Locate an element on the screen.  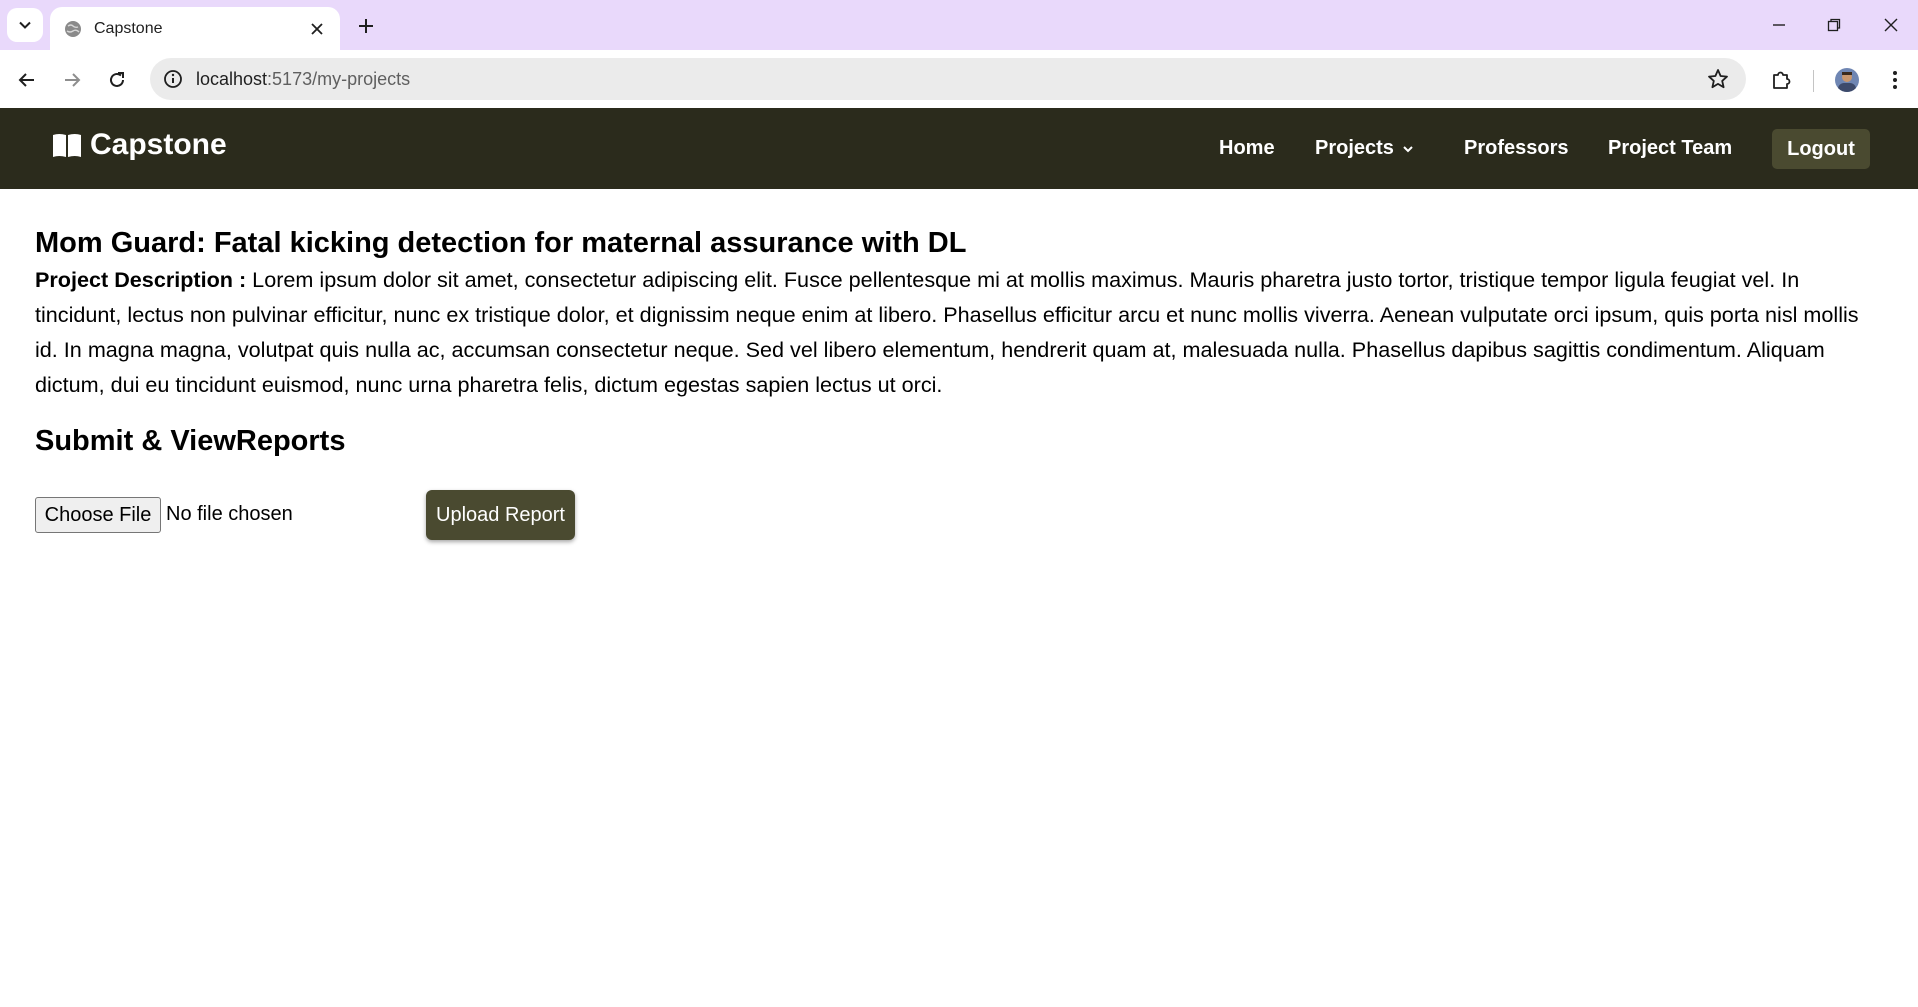
site-info-icon is located at coordinates (173, 79).